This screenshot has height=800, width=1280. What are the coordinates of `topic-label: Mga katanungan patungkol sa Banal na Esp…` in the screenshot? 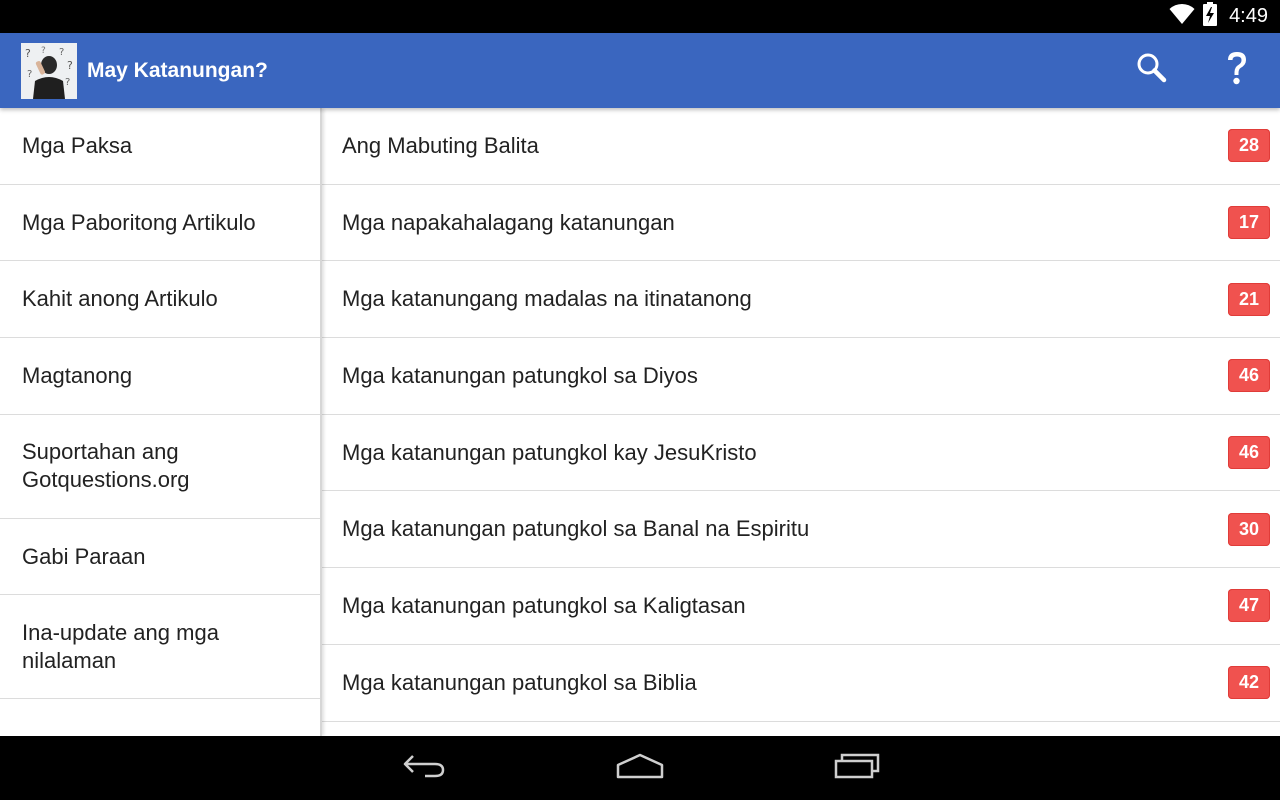 It's located at (576, 529).